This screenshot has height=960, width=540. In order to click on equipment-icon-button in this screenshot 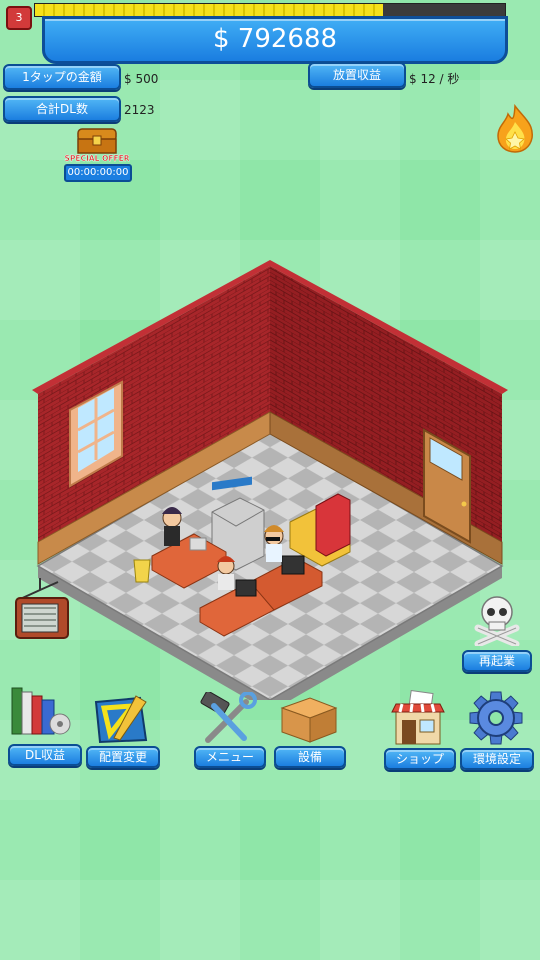, I will do `click(309, 719)`.